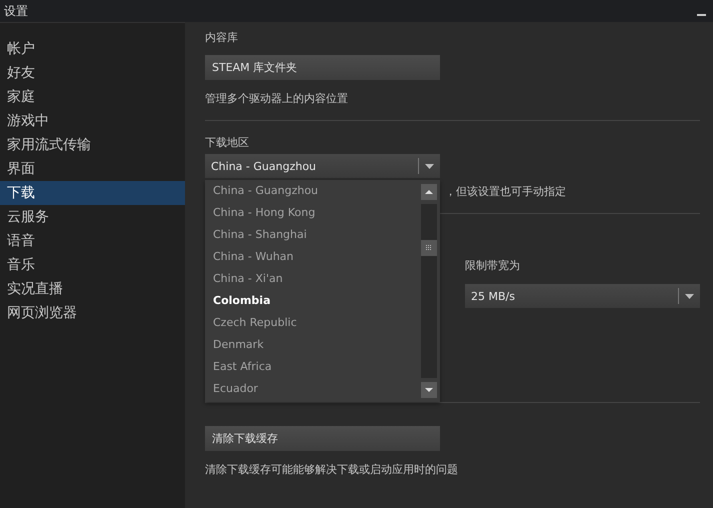 The image size is (713, 508). I want to click on dropdown-option: Ecuador, so click(317, 389).